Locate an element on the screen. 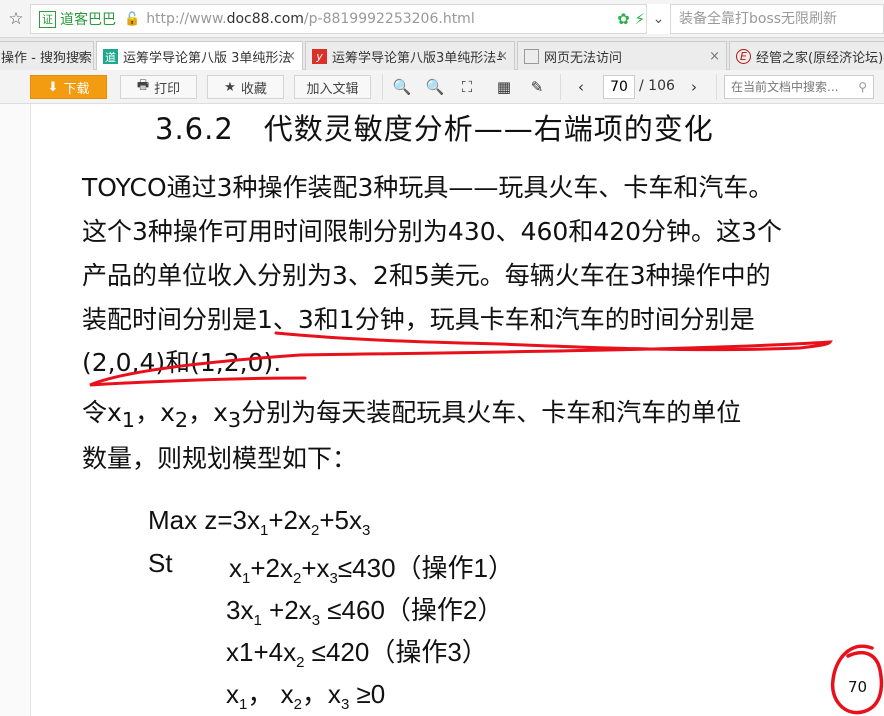 Image resolution: width=884 pixels, height=716 pixels. tab-label: 网页无法访问 is located at coordinates (583, 58).